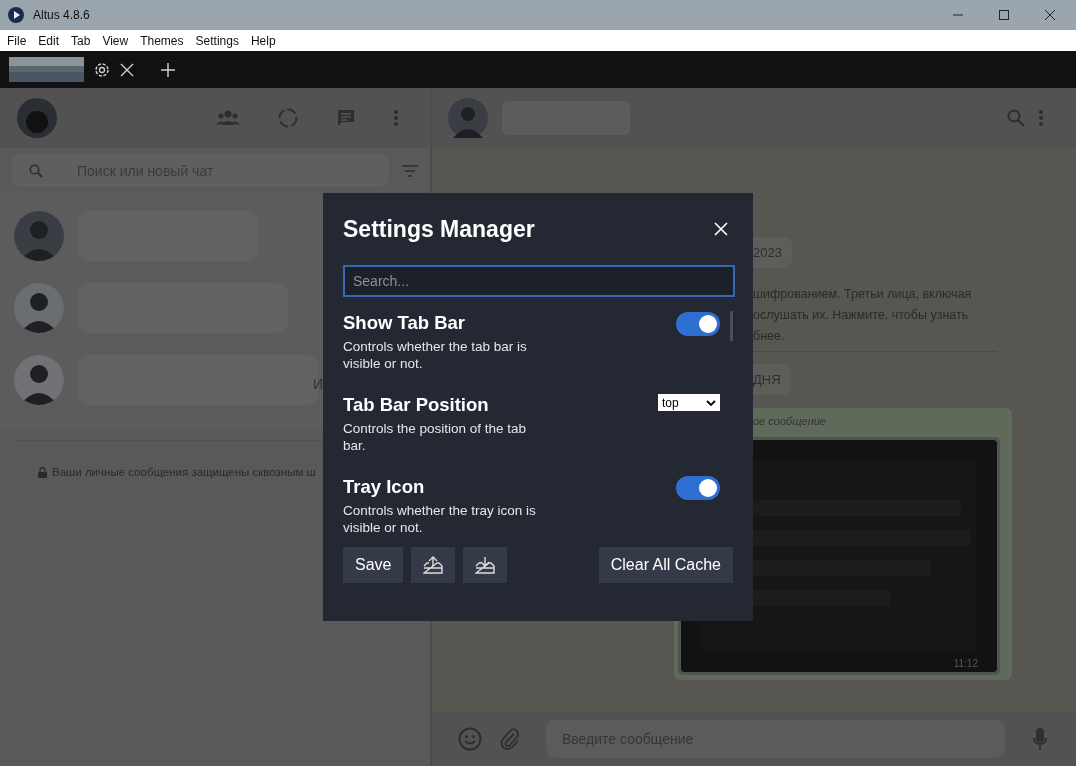 The height and width of the screenshot is (766, 1076). Describe the element at coordinates (288, 118) in the screenshot. I see `status-icon` at that location.